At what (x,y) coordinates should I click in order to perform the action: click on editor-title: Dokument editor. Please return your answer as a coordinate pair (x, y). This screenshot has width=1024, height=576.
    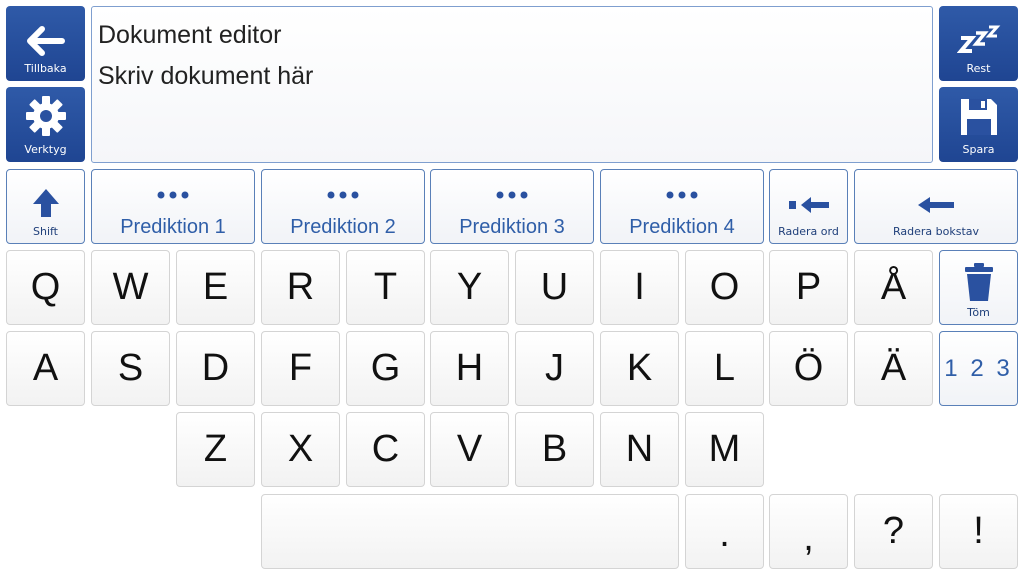
    Looking at the image, I should click on (190, 35).